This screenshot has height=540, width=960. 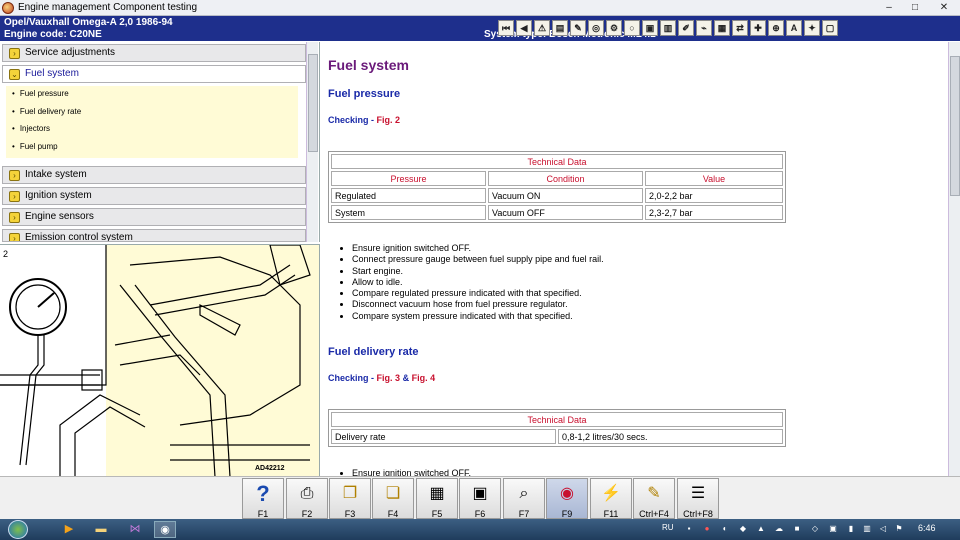 I want to click on procedure-steps-delivery: Ensure ignition switched OFF., so click(x=411, y=472).